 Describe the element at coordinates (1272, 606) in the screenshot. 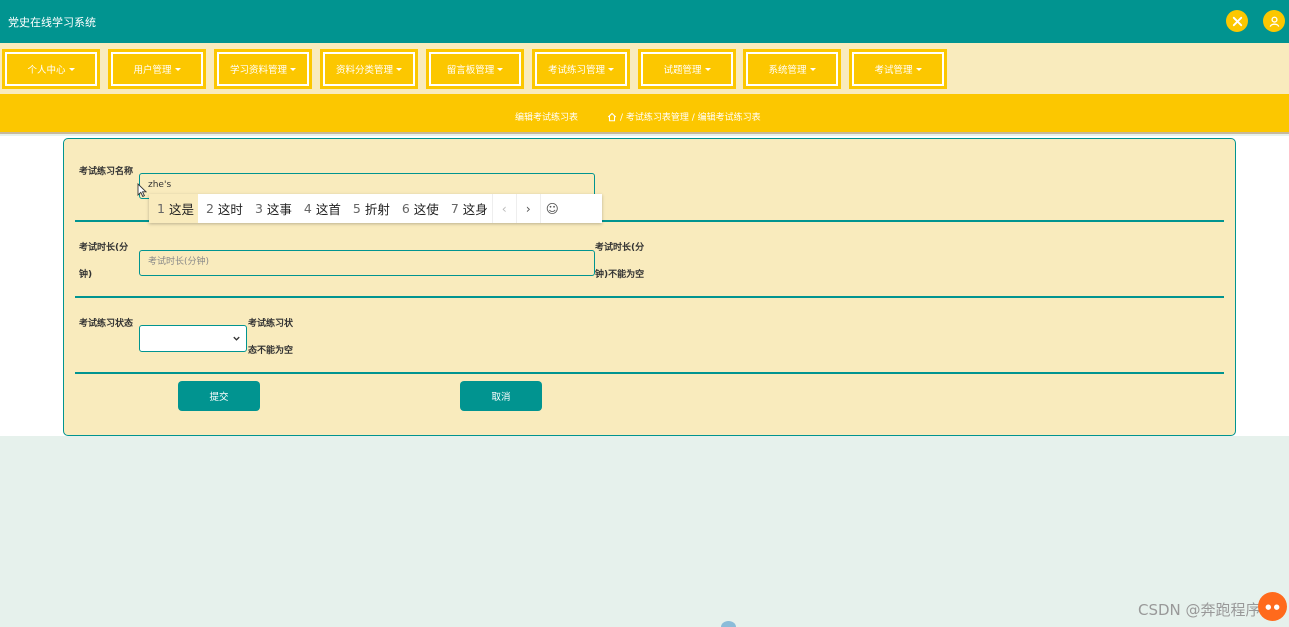

I see `floating-app-icon: ● ●` at that location.